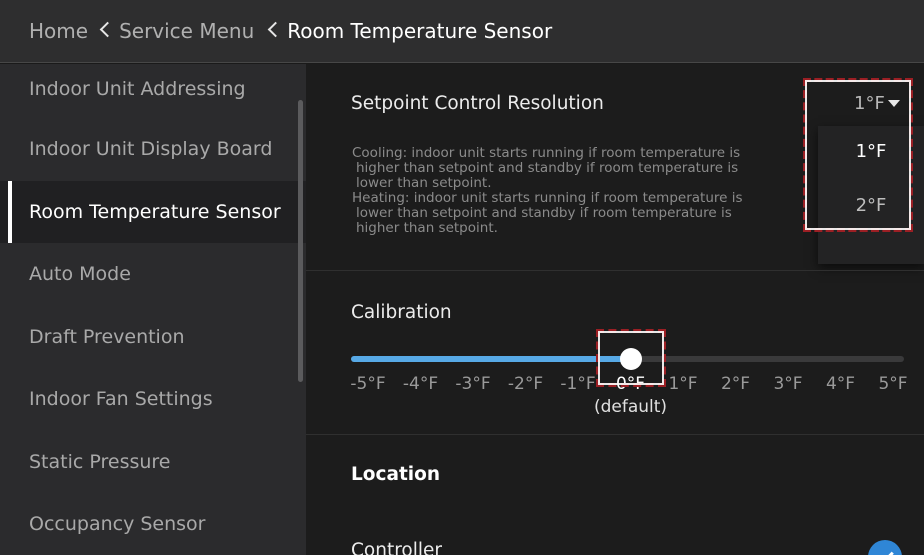  Describe the element at coordinates (300, 241) in the screenshot. I see `sidebar-scrollbar` at that location.